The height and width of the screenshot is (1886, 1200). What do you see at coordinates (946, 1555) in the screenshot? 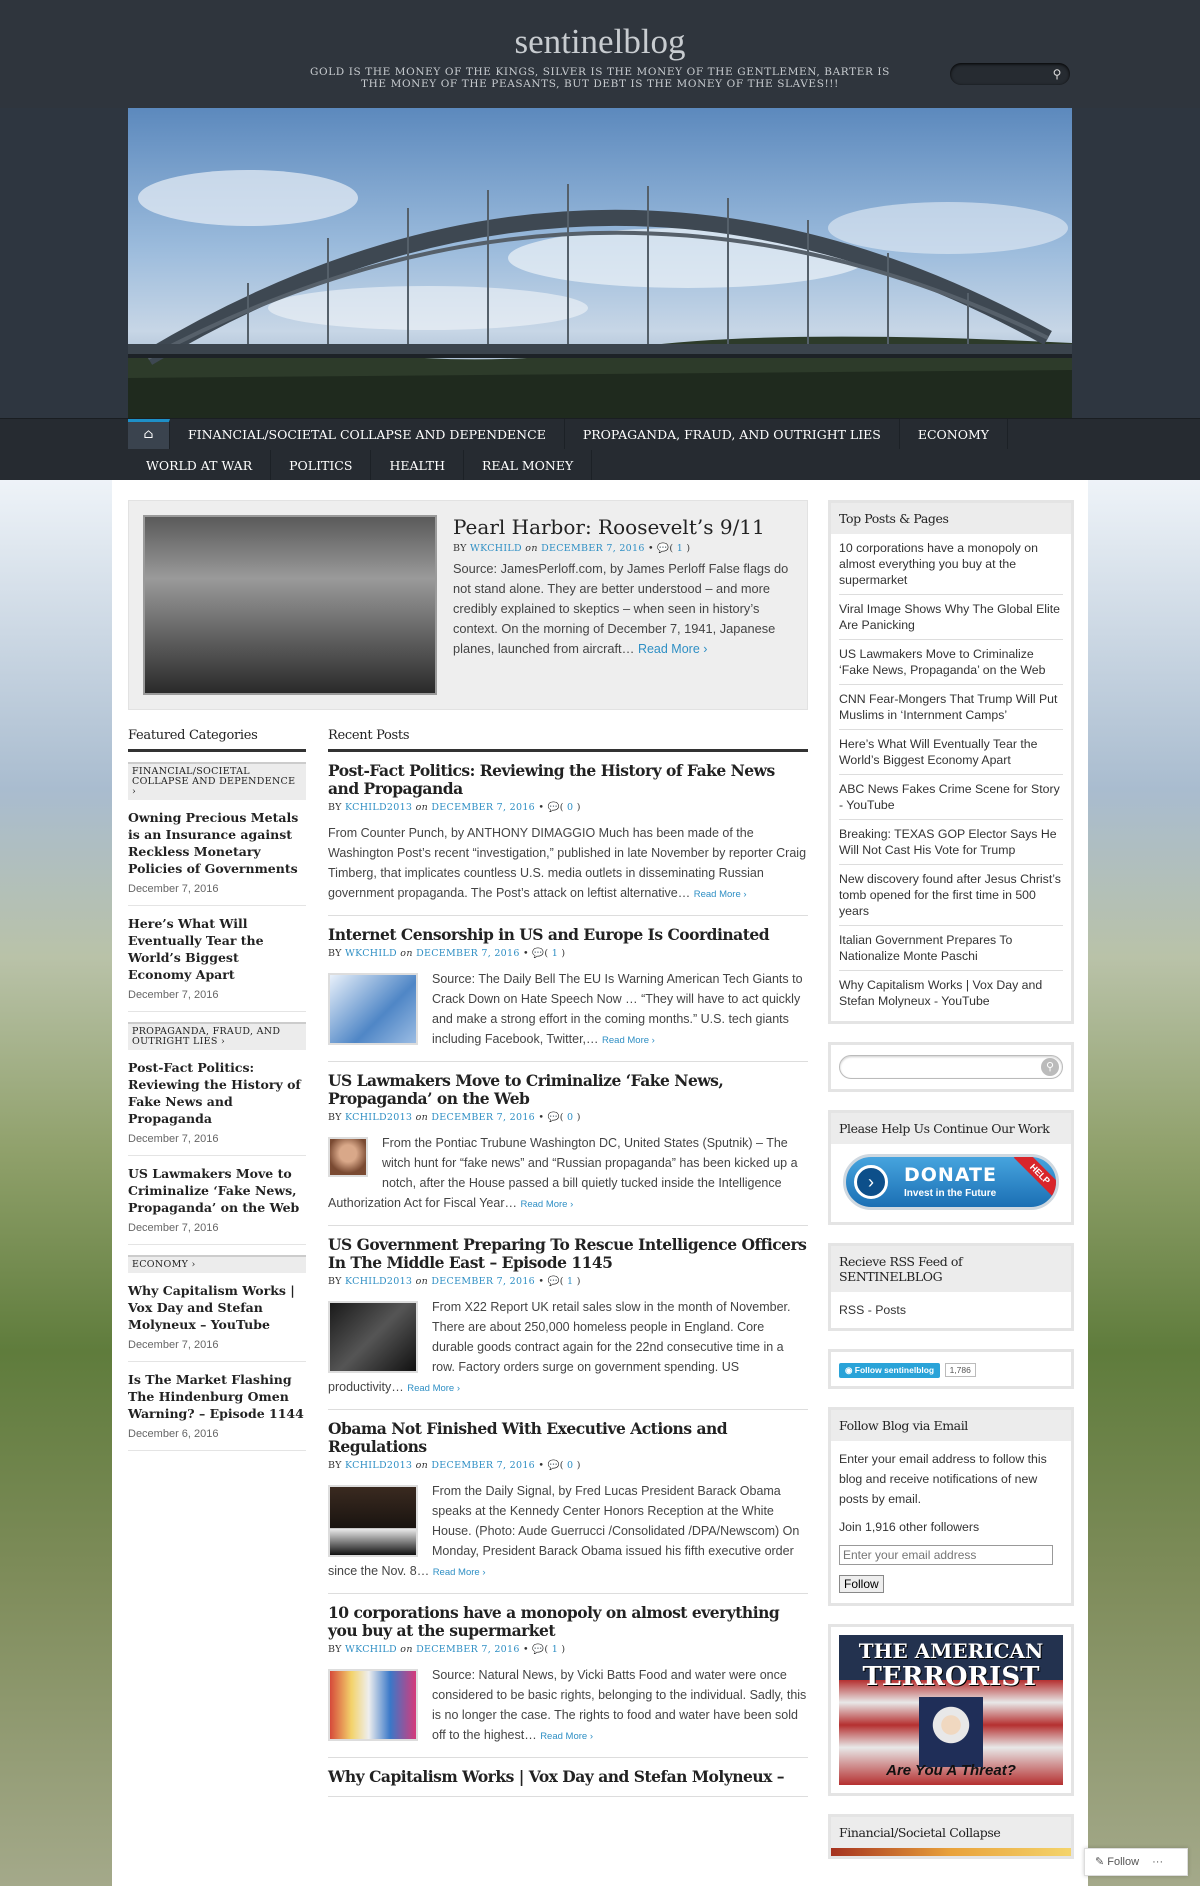
I see `email-field` at bounding box center [946, 1555].